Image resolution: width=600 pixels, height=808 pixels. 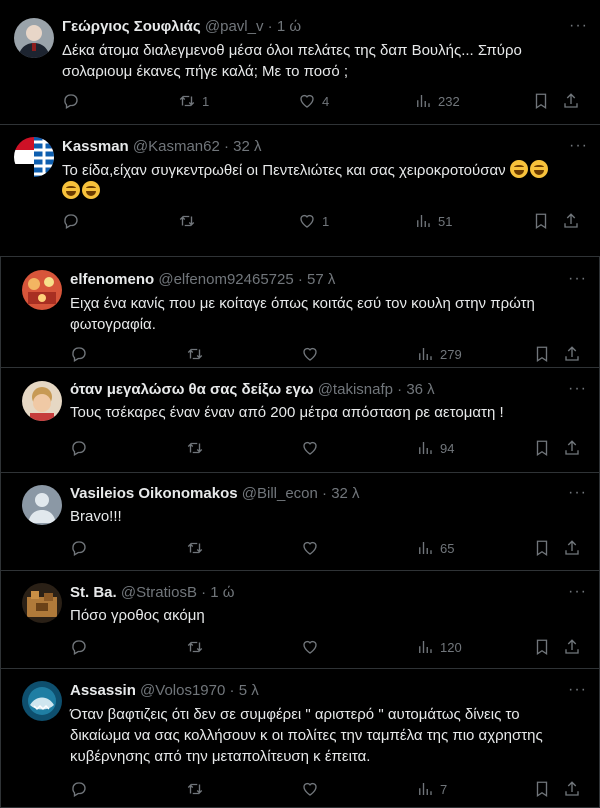 What do you see at coordinates (433, 221) in the screenshot?
I see `views-button: 51` at bounding box center [433, 221].